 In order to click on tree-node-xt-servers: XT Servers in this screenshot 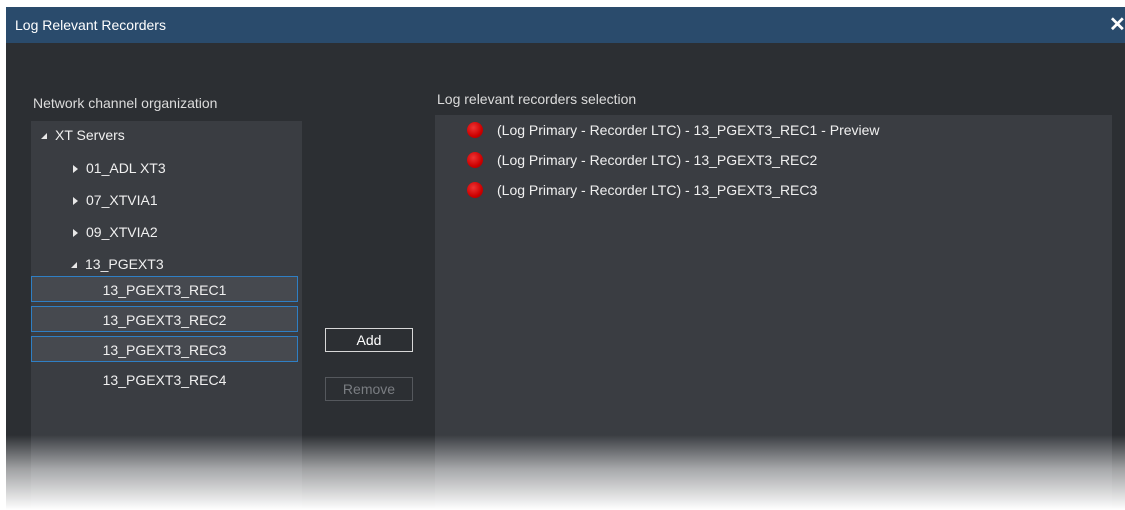, I will do `click(83, 135)`.